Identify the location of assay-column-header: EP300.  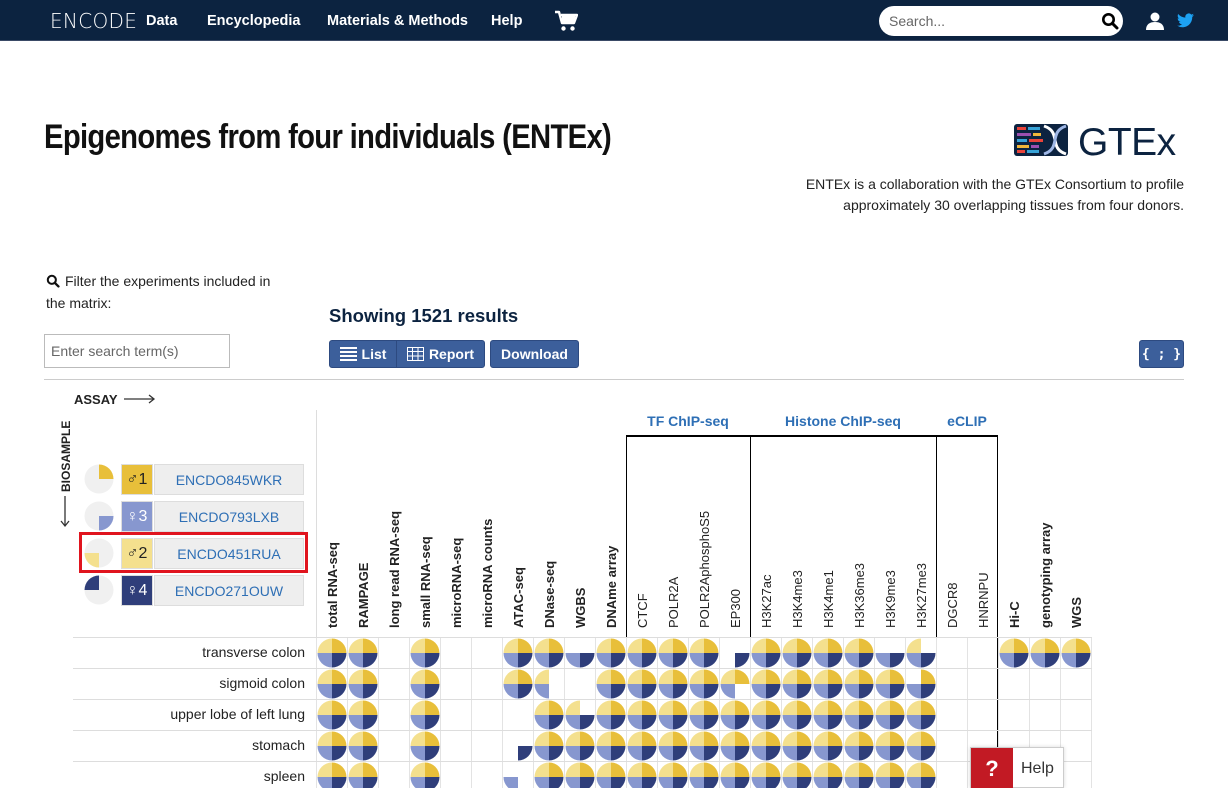
(735, 608).